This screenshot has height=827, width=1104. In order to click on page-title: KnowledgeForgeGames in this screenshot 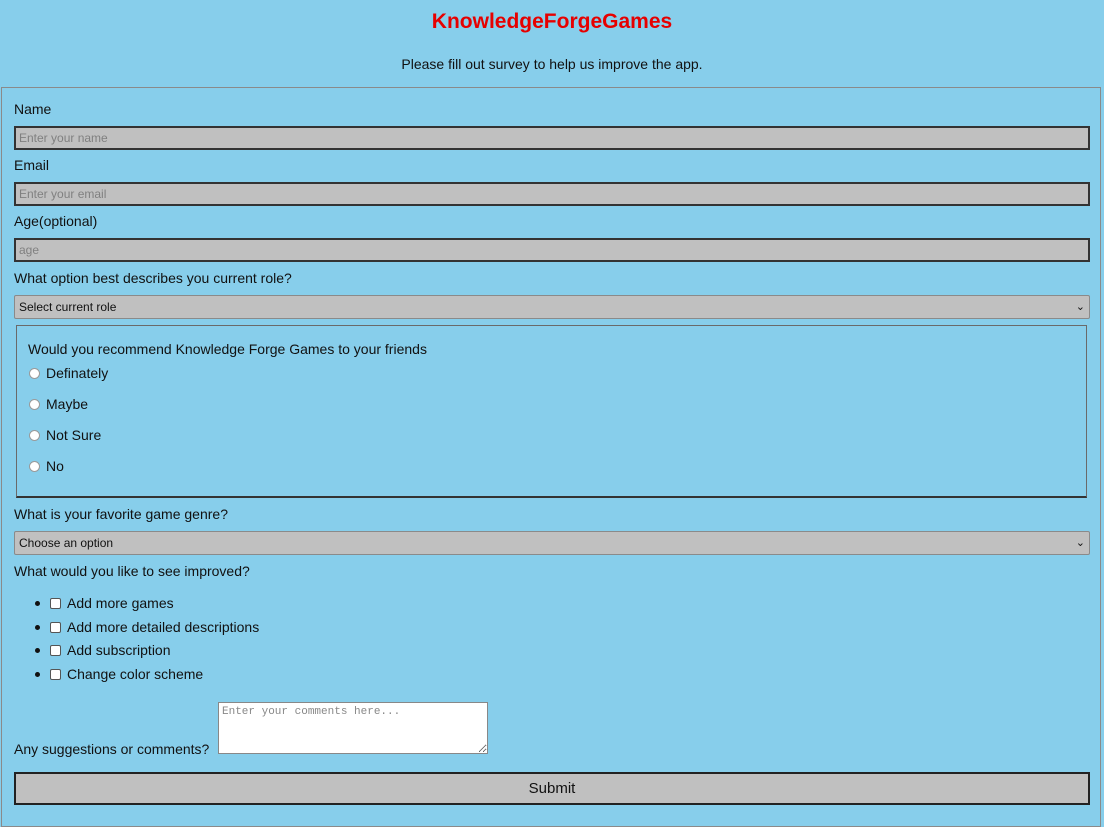, I will do `click(552, 21)`.